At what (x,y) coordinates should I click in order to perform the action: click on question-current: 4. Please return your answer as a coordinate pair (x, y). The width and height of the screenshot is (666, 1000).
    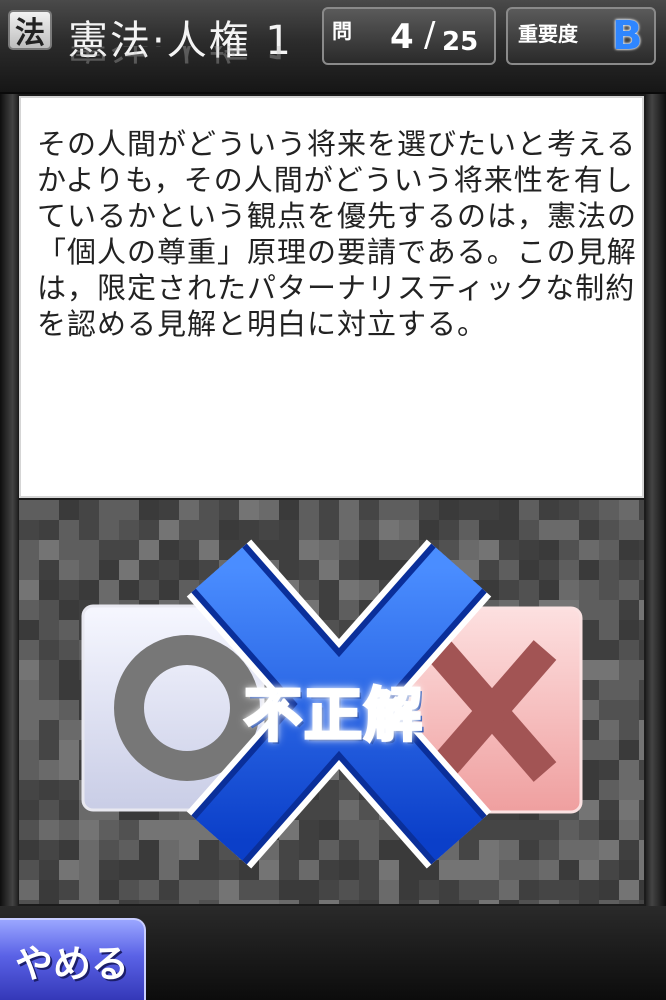
    Looking at the image, I should click on (402, 37).